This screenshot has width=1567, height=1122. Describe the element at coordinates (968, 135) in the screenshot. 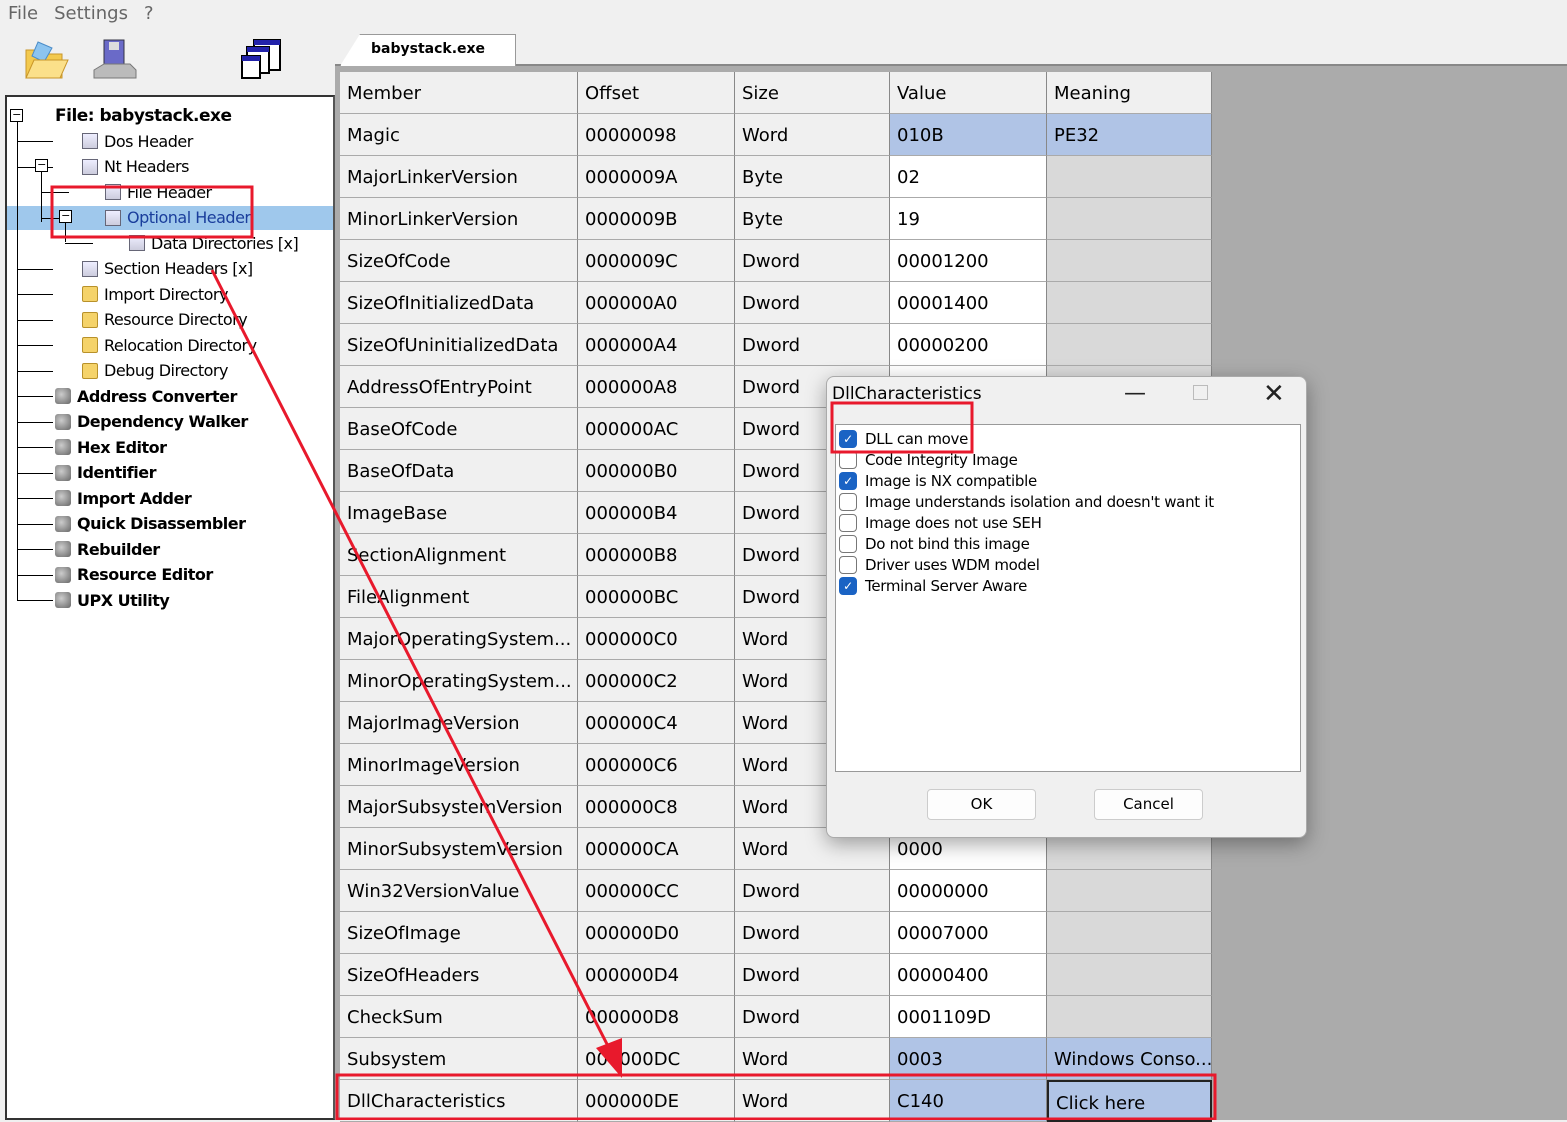

I see `value-cell: 010B` at that location.